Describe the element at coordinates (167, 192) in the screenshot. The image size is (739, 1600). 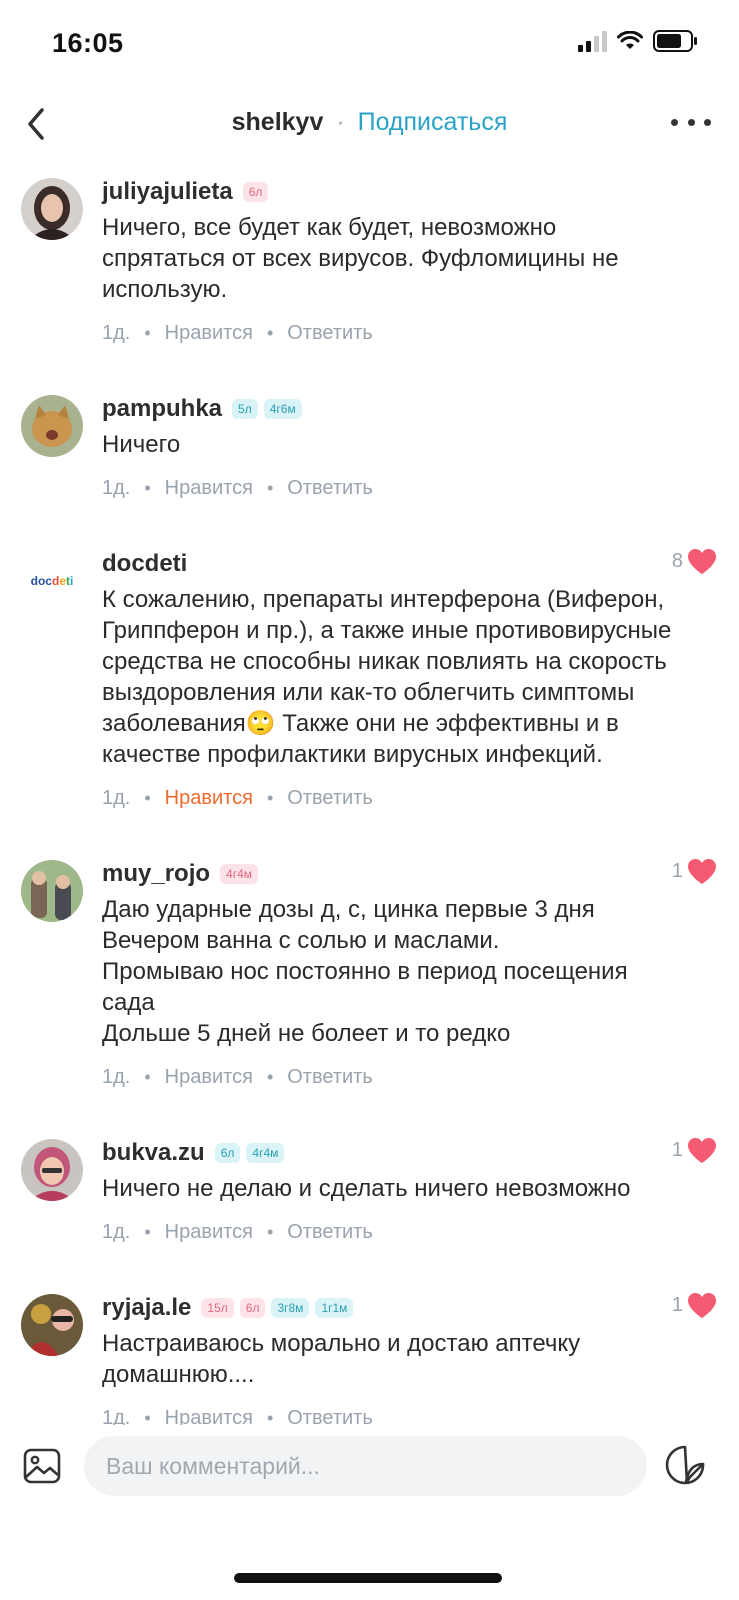
I see `comment-username: juliyajulieta` at that location.